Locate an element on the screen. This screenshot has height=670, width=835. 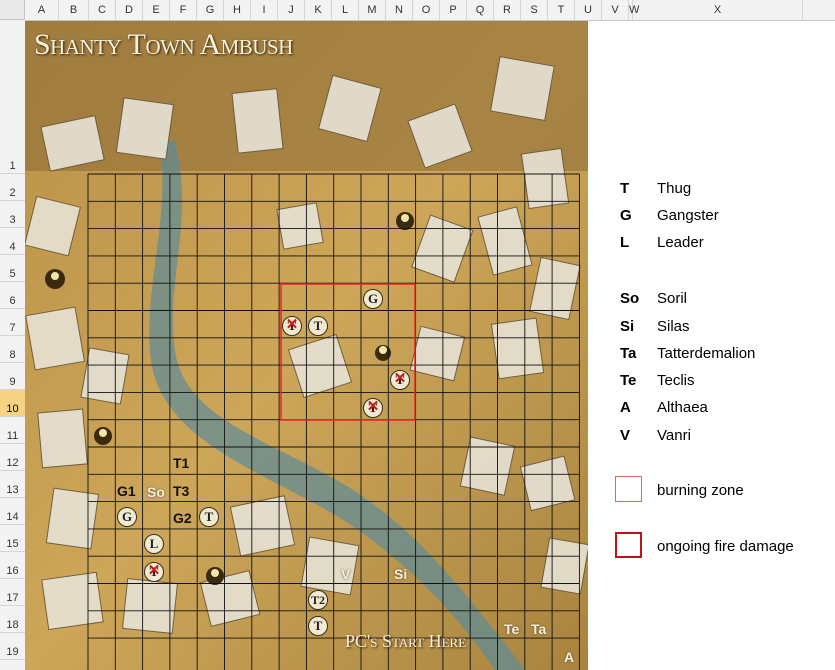
legend-key: T is located at coordinates (625, 188).